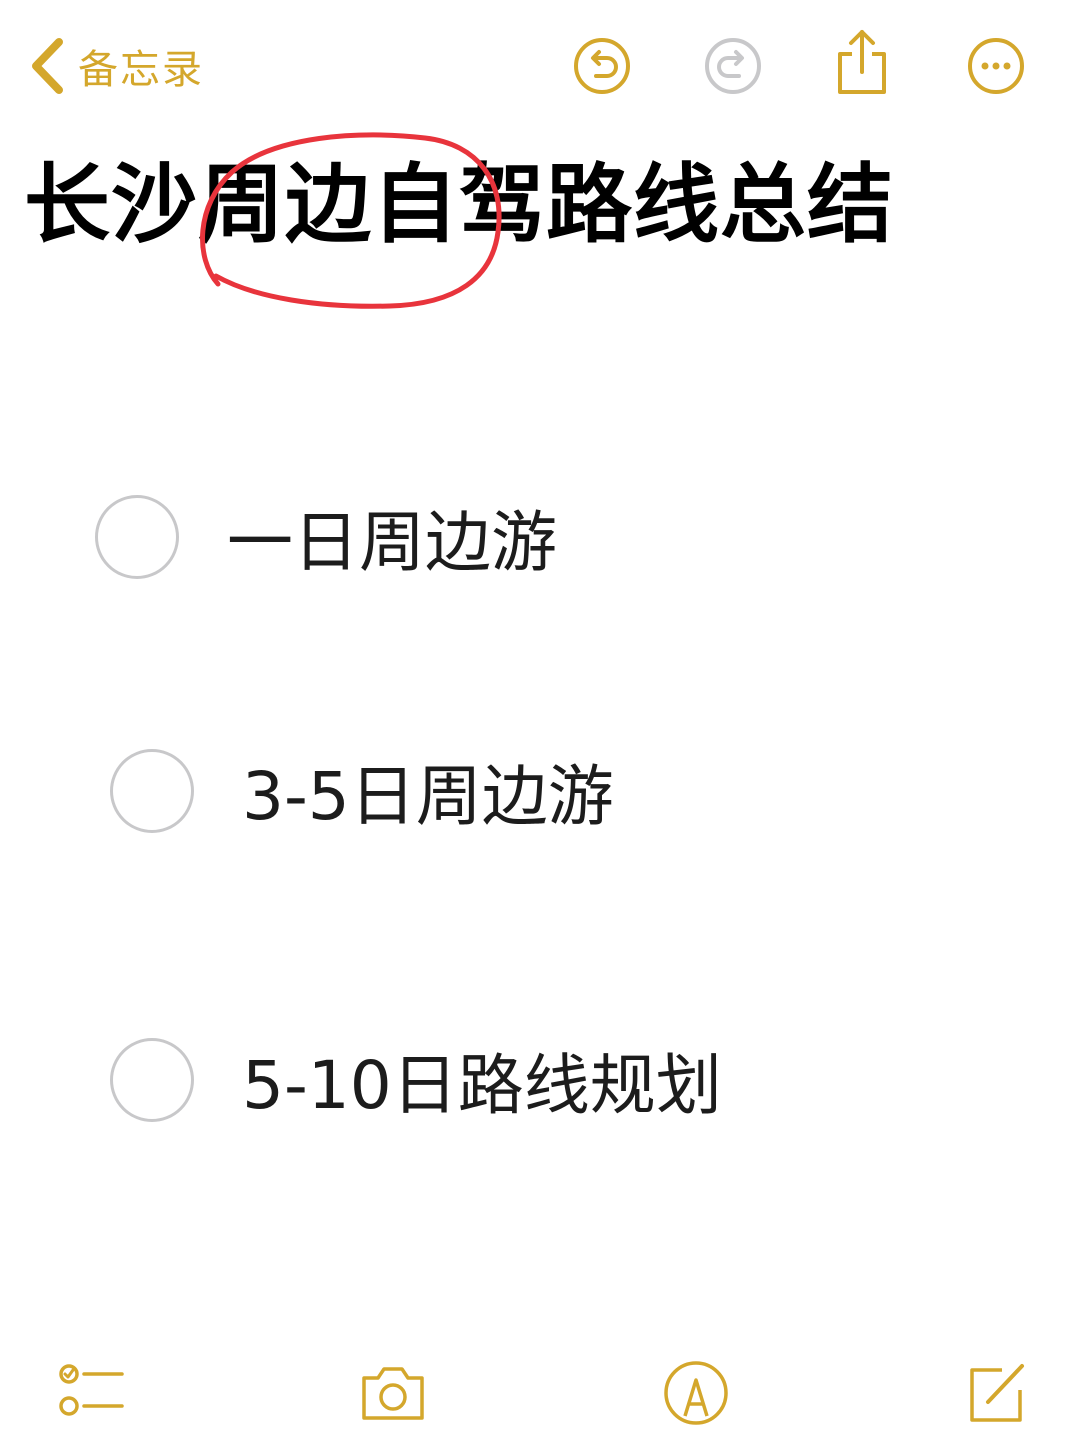  I want to click on back-label: 备忘录, so click(141, 70).